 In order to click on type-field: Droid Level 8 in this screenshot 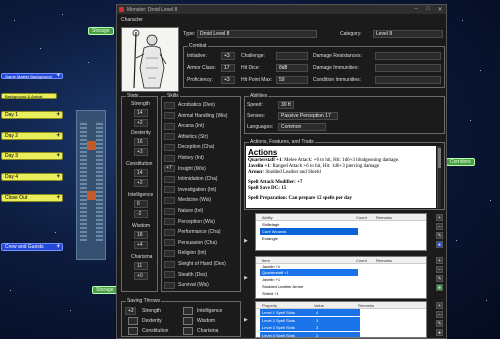, I will do `click(257, 34)`.